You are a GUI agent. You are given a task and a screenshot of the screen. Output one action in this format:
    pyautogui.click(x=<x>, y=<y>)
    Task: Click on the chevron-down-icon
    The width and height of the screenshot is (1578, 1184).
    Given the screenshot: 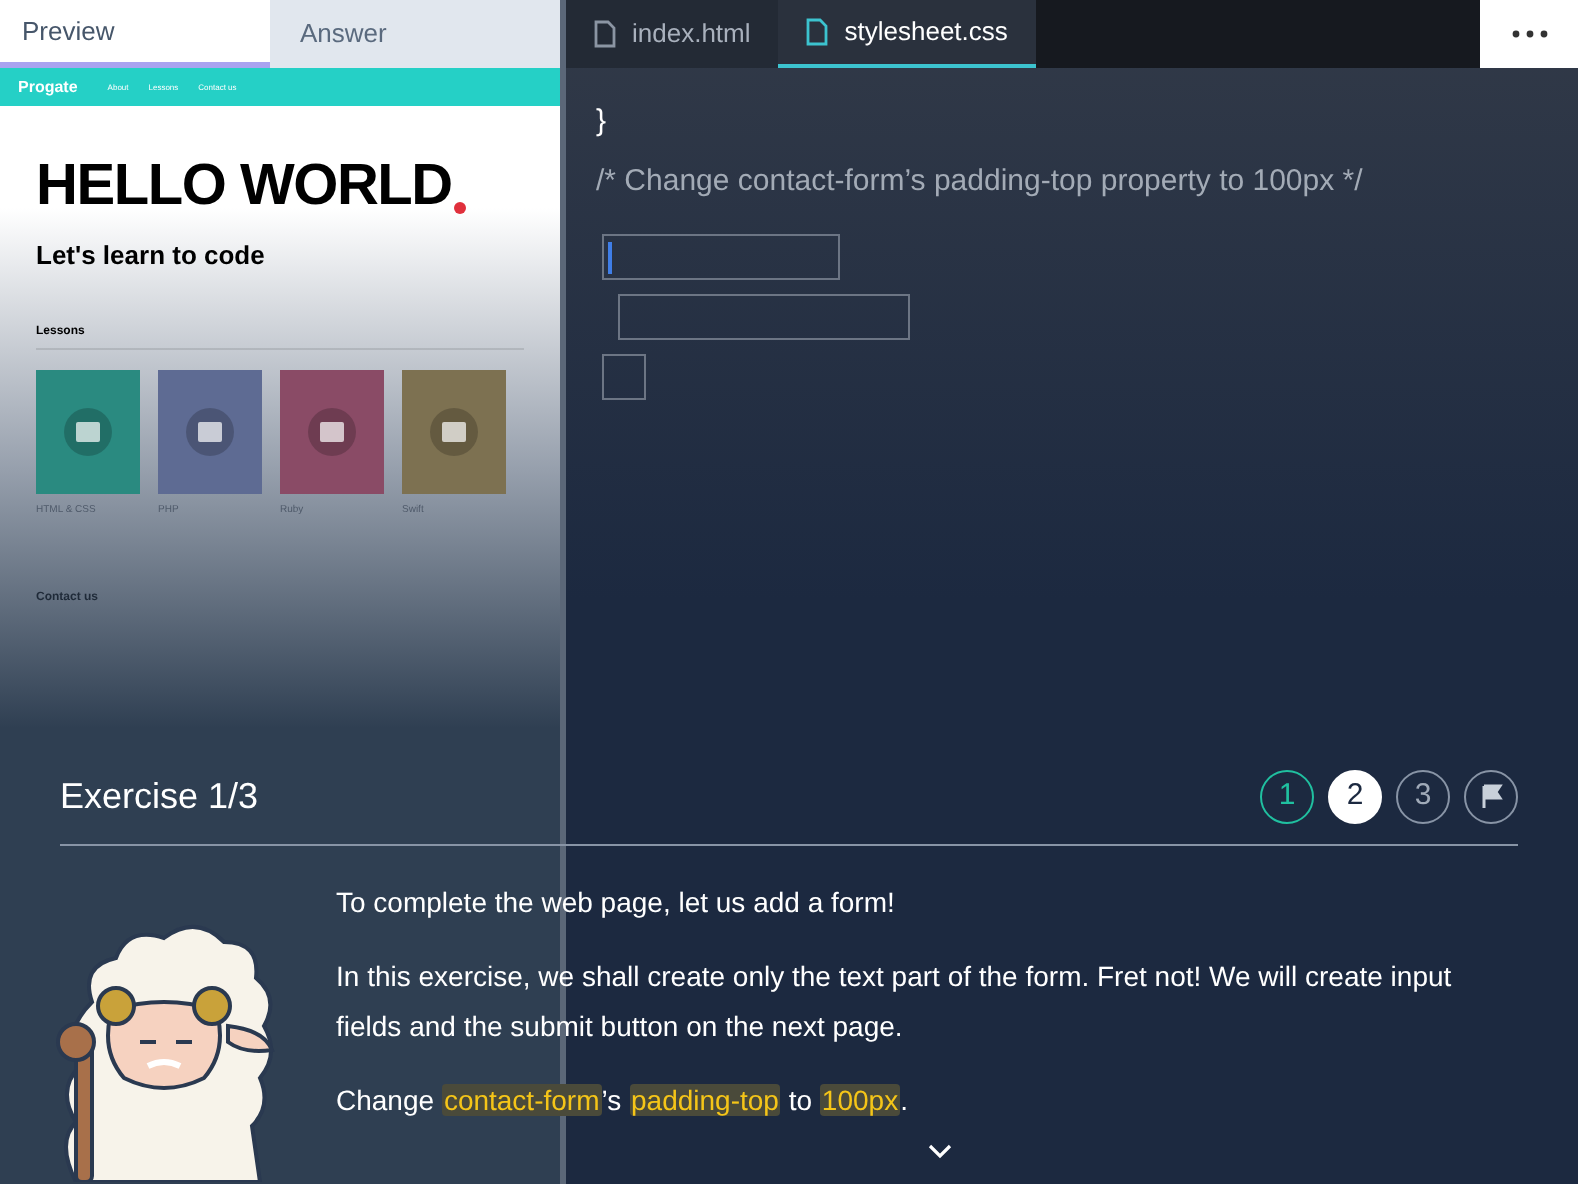 What is the action you would take?
    pyautogui.click(x=940, y=1152)
    